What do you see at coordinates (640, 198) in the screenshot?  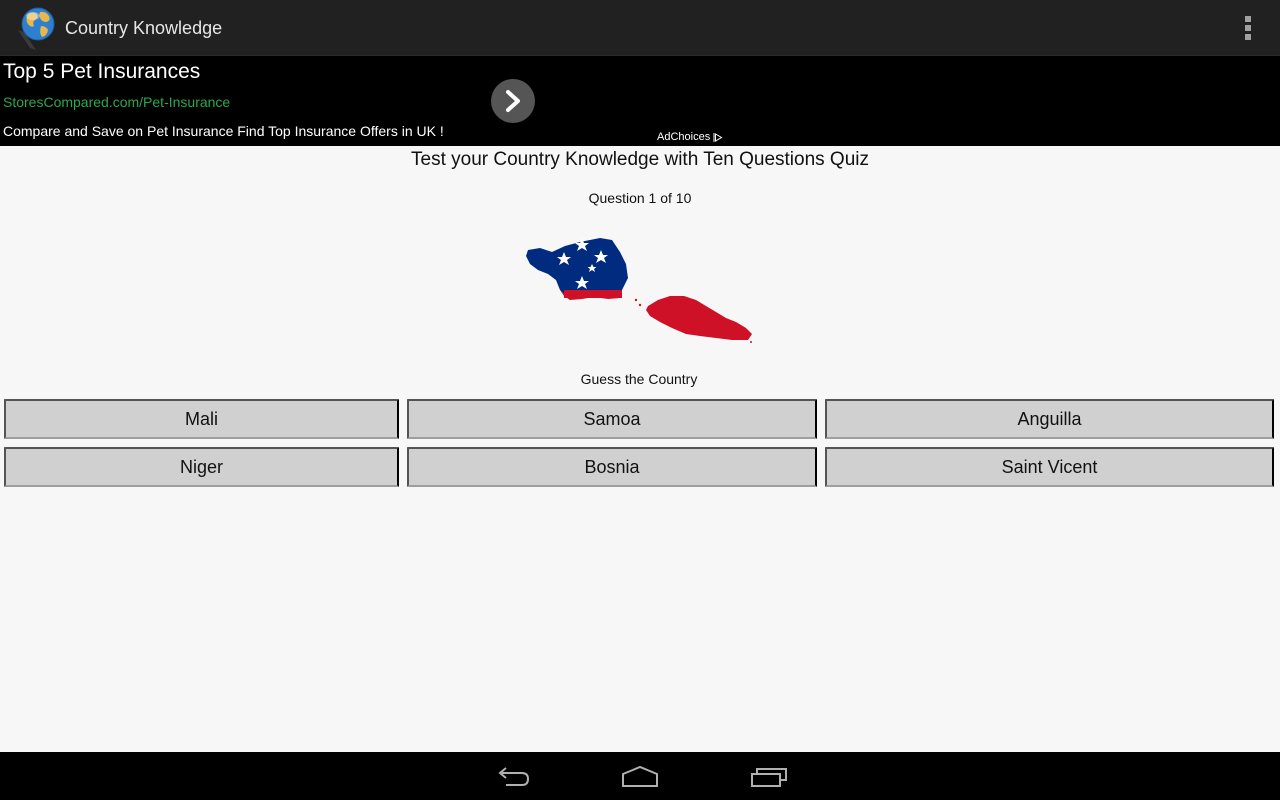 I see `question-counter: Question 1 of 10` at bounding box center [640, 198].